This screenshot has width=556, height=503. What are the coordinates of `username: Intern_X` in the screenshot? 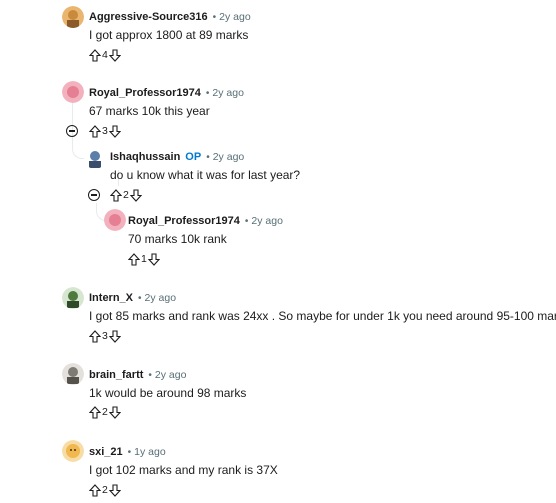 It's located at (111, 298).